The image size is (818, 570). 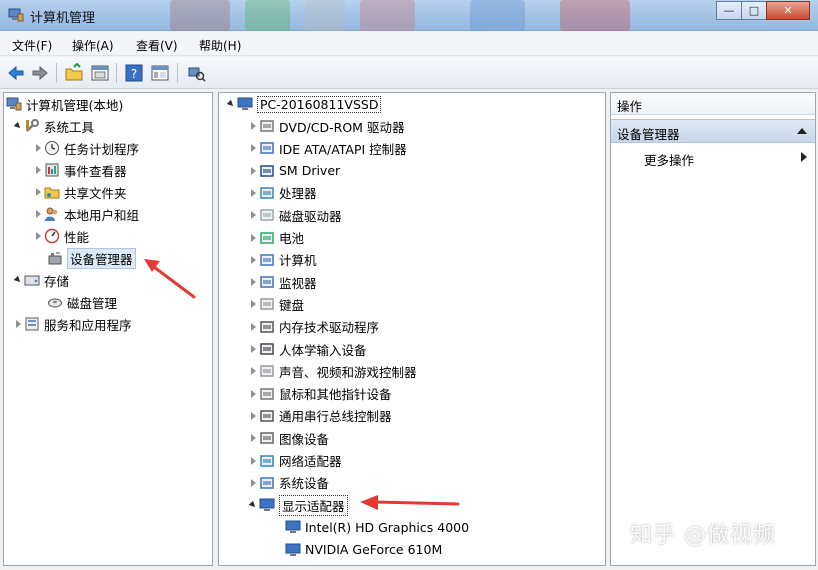 I want to click on tree-item-computer-management: 计算机管理(本地), so click(x=64, y=104).